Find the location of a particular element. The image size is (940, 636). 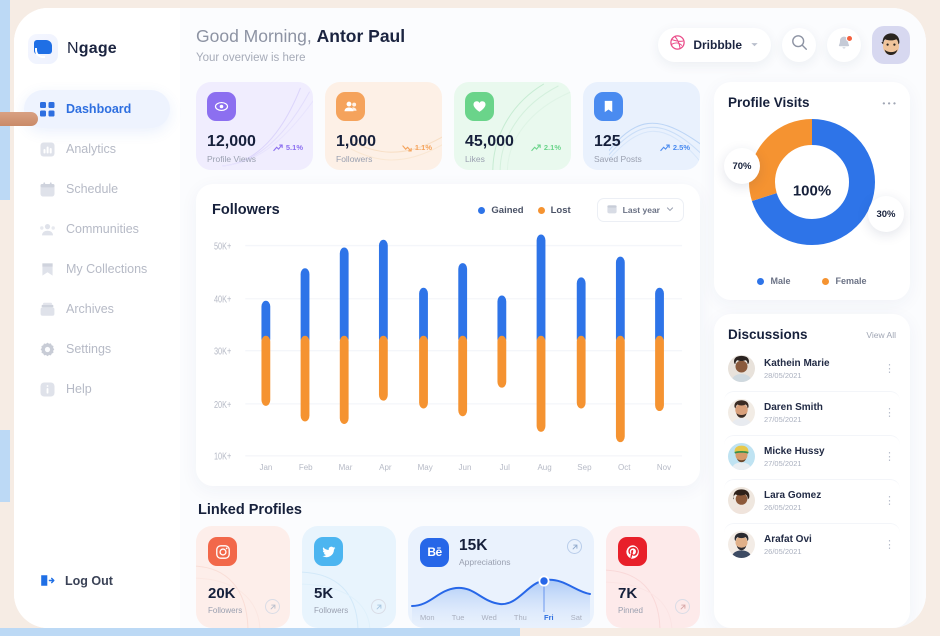

sidebar-item-schedule: Schedule is located at coordinates (97, 189).